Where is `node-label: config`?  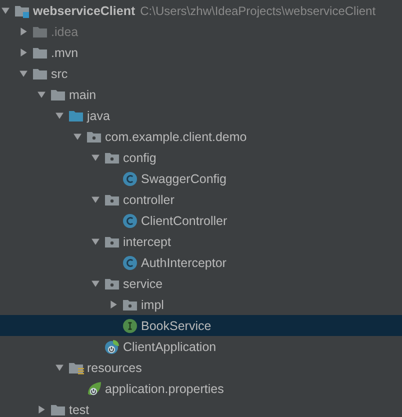 node-label: config is located at coordinates (139, 157).